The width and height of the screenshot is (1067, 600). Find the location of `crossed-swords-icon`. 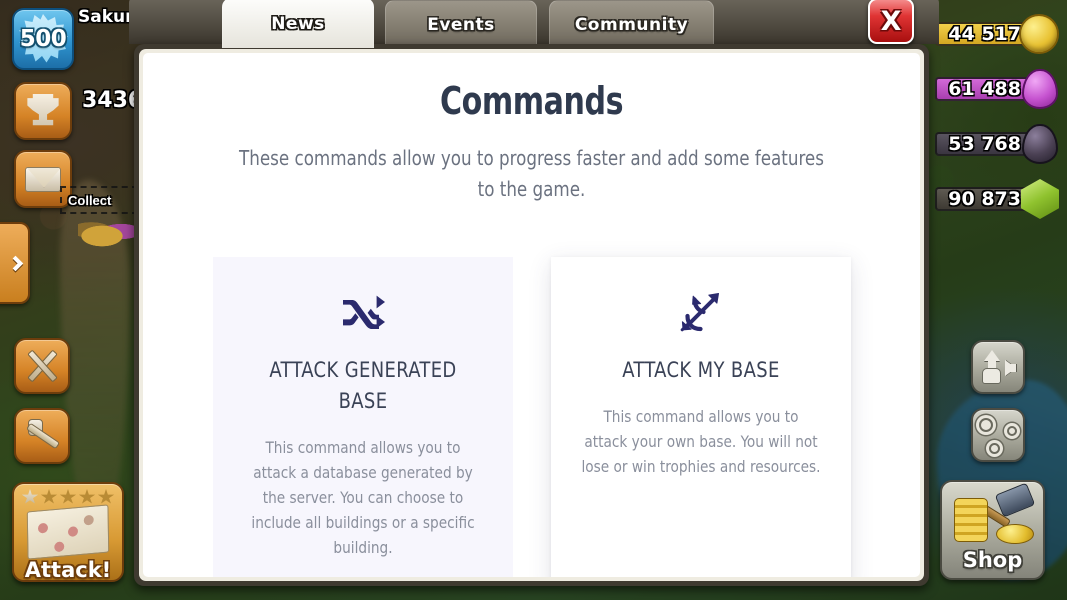

crossed-swords-icon is located at coordinates (42, 366).